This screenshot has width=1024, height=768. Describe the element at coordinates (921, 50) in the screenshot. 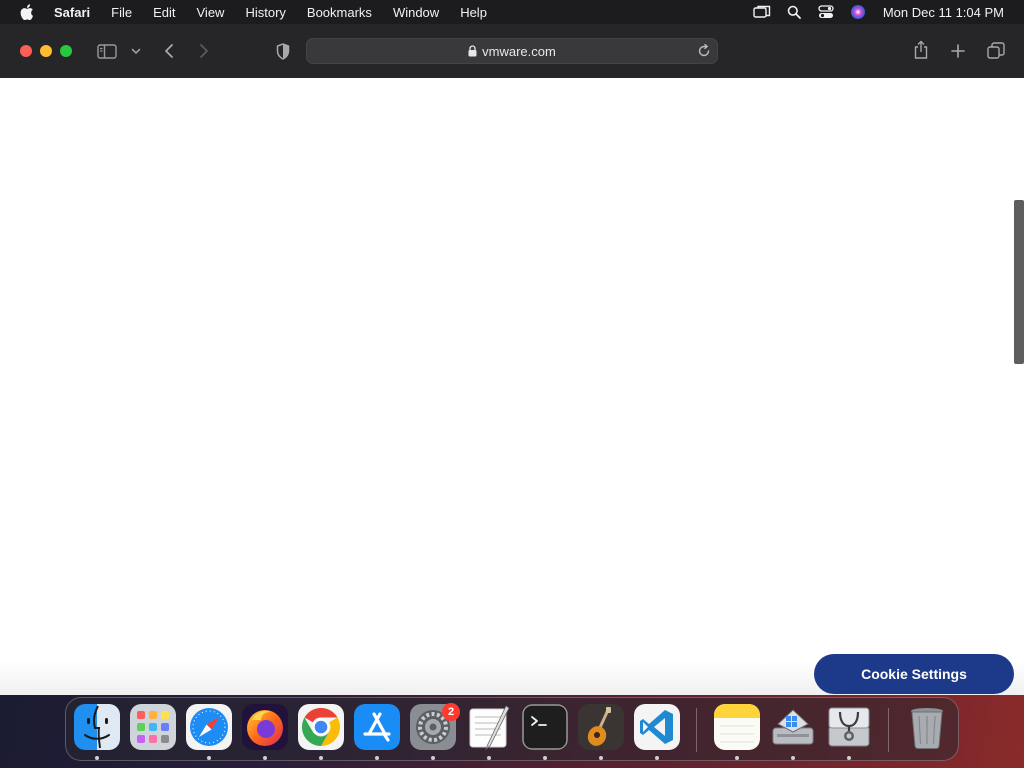

I see `share-icon` at that location.